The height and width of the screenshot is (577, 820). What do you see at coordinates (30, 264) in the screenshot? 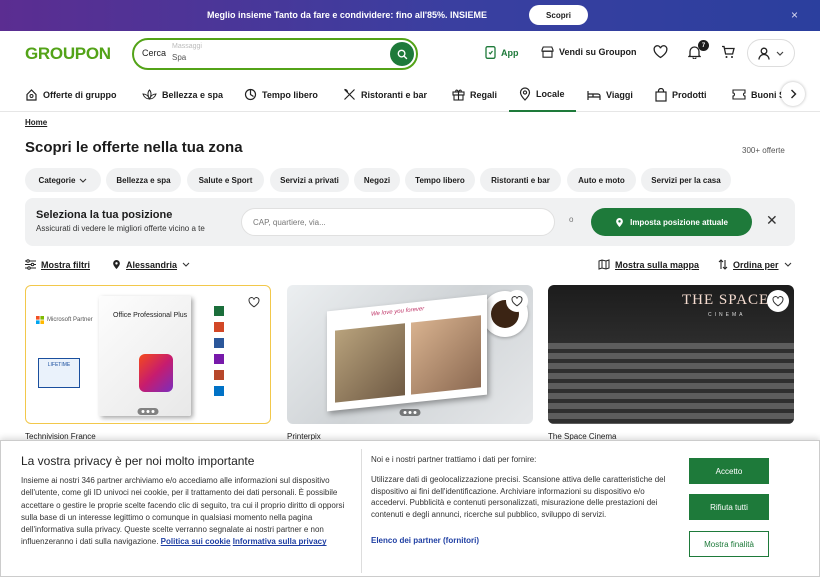
I see `sliders-icon` at bounding box center [30, 264].